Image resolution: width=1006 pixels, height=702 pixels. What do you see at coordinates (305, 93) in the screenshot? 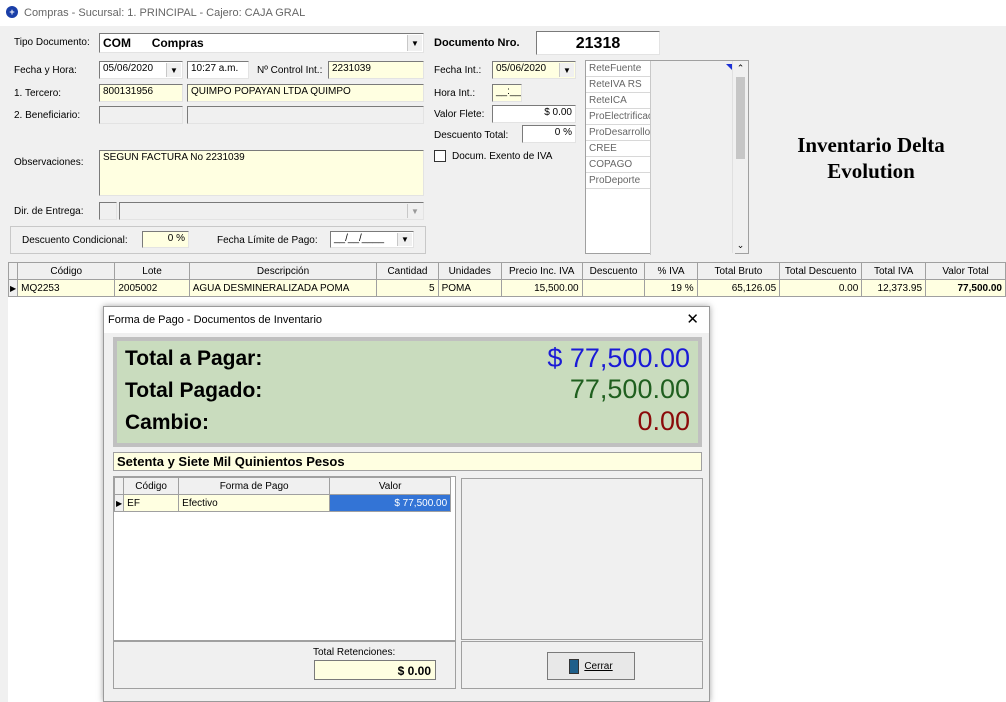
I see `tercero-name-field: QUIMPO POPAYAN LTDA QUIMPO` at bounding box center [305, 93].